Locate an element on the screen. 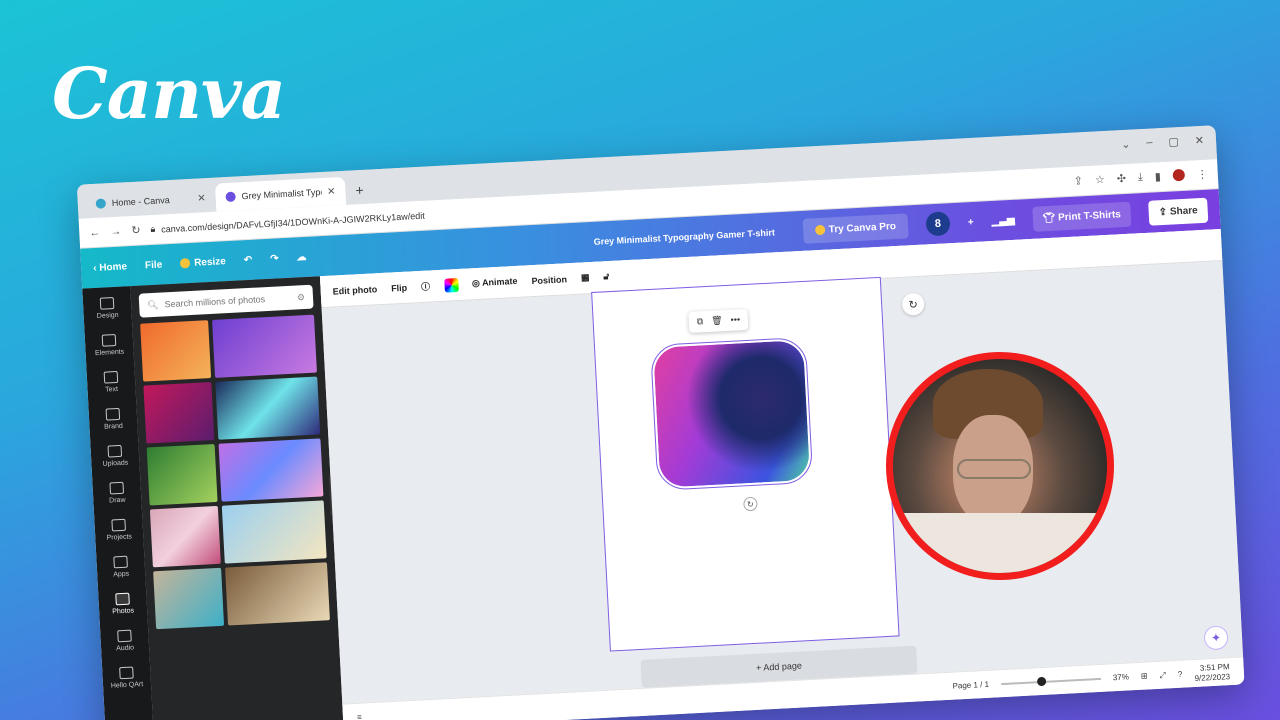 The width and height of the screenshot is (1280, 720). search-input is located at coordinates (228, 301).